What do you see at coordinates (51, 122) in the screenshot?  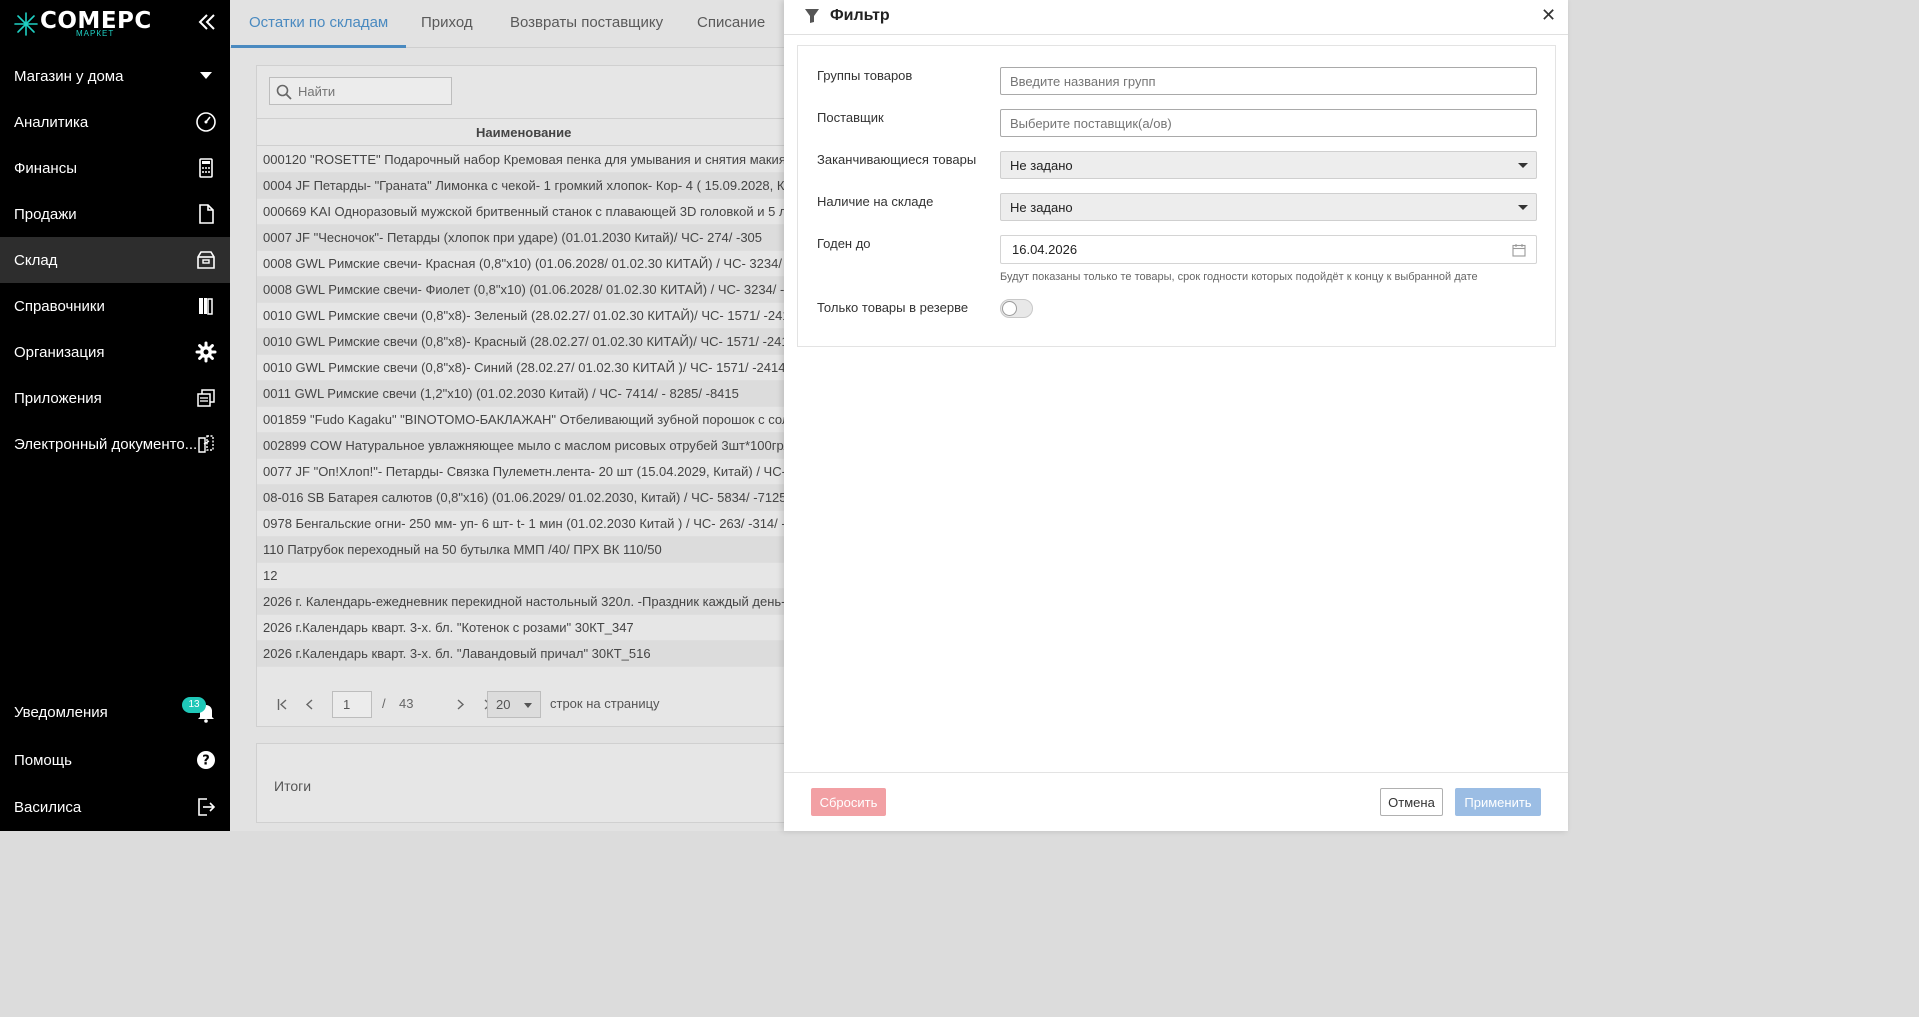 I see `sidebar-item-label: Аналитика` at bounding box center [51, 122].